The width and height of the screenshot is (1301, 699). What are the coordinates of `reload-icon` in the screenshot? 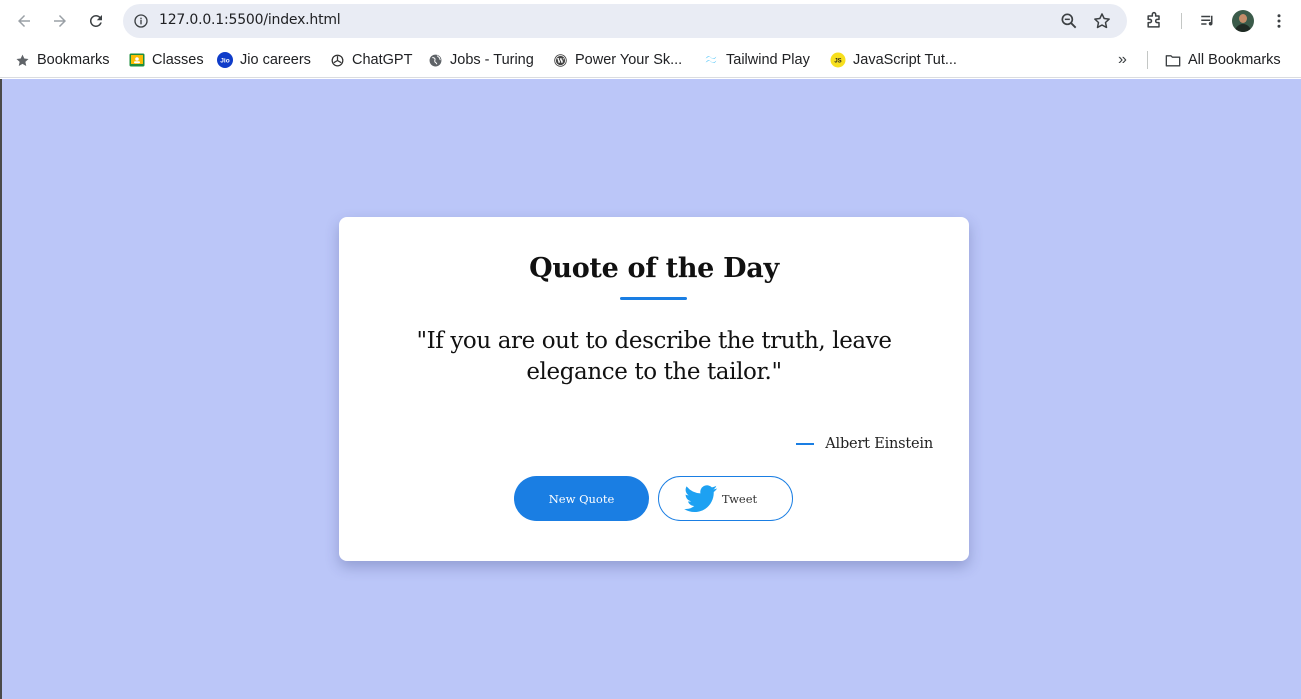 It's located at (95, 20).